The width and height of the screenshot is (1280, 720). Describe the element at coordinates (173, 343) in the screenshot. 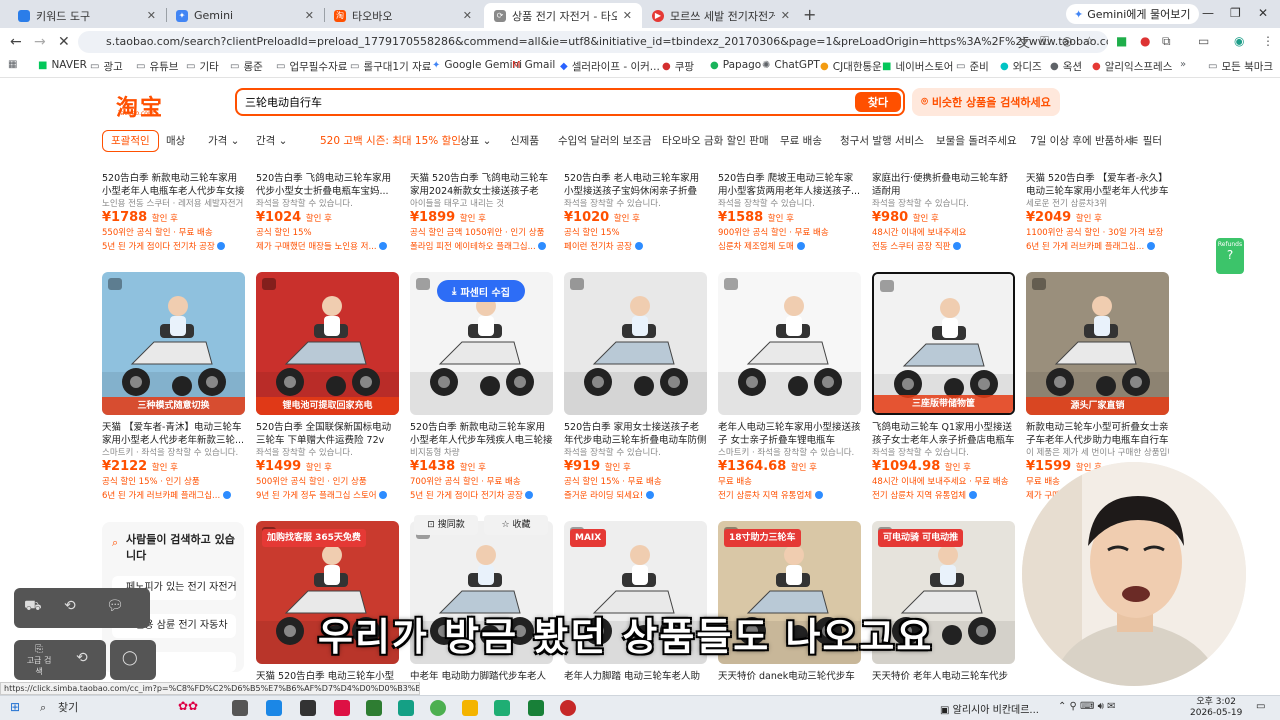

I see `product-image: 三种模式随意切换` at that location.